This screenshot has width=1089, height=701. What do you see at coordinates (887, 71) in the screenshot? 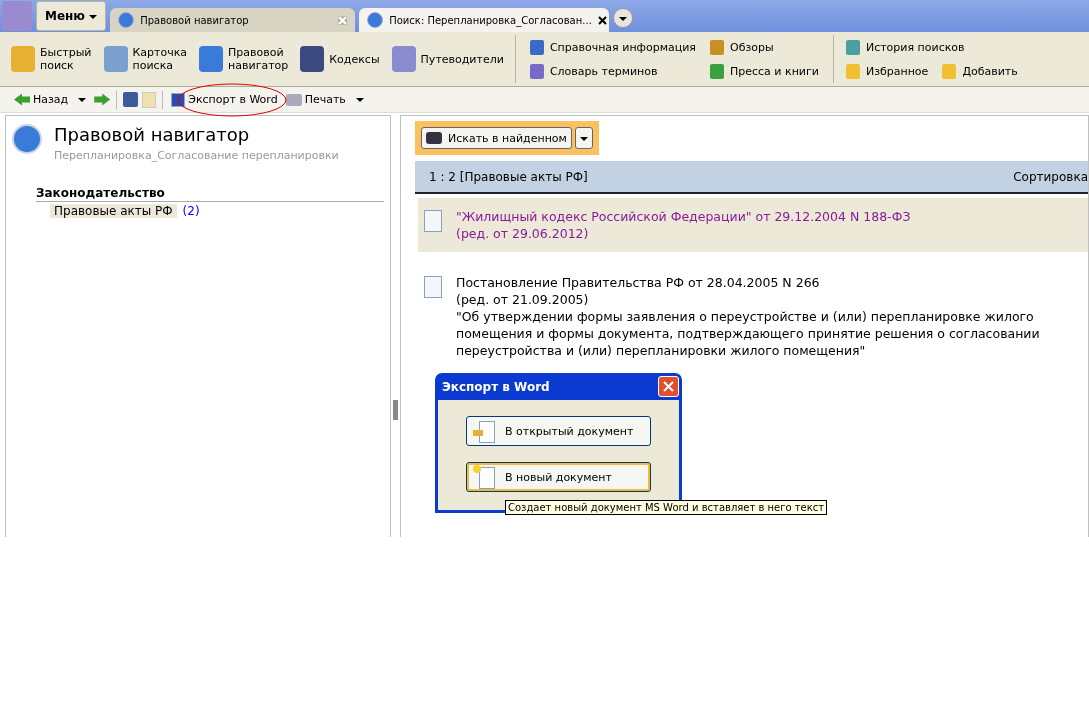
I see `toolbar-link: Избранное` at bounding box center [887, 71].